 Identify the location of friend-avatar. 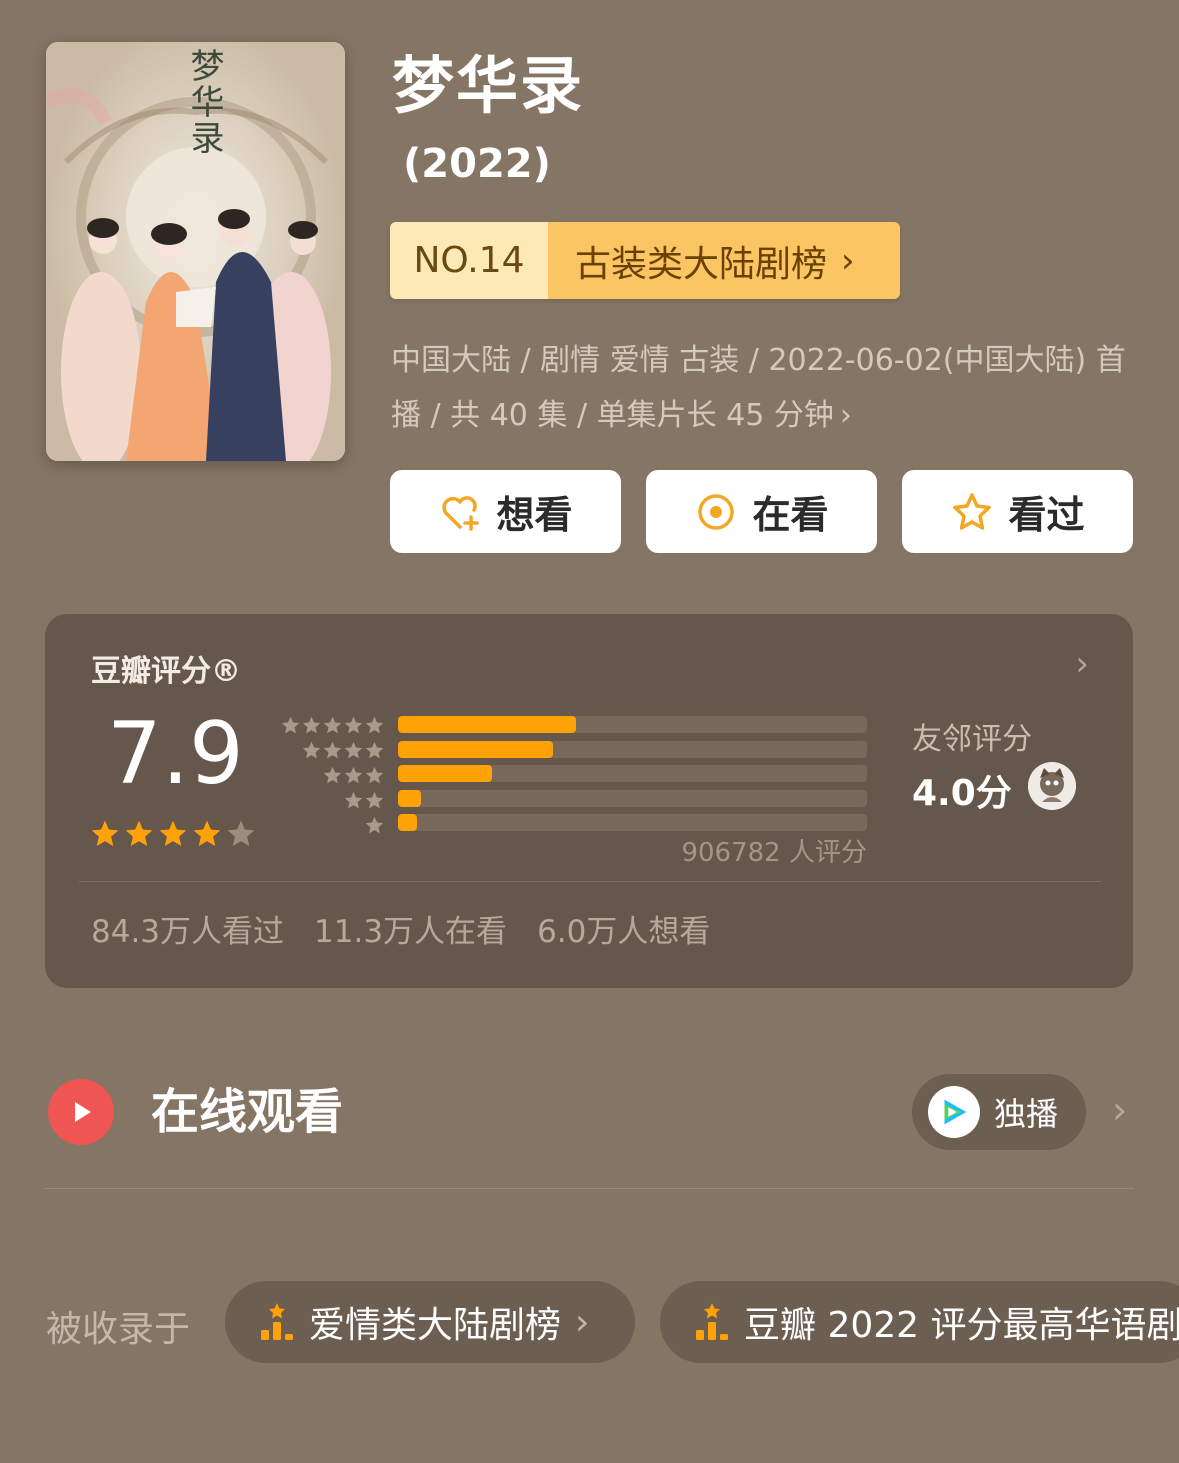
(1052, 786).